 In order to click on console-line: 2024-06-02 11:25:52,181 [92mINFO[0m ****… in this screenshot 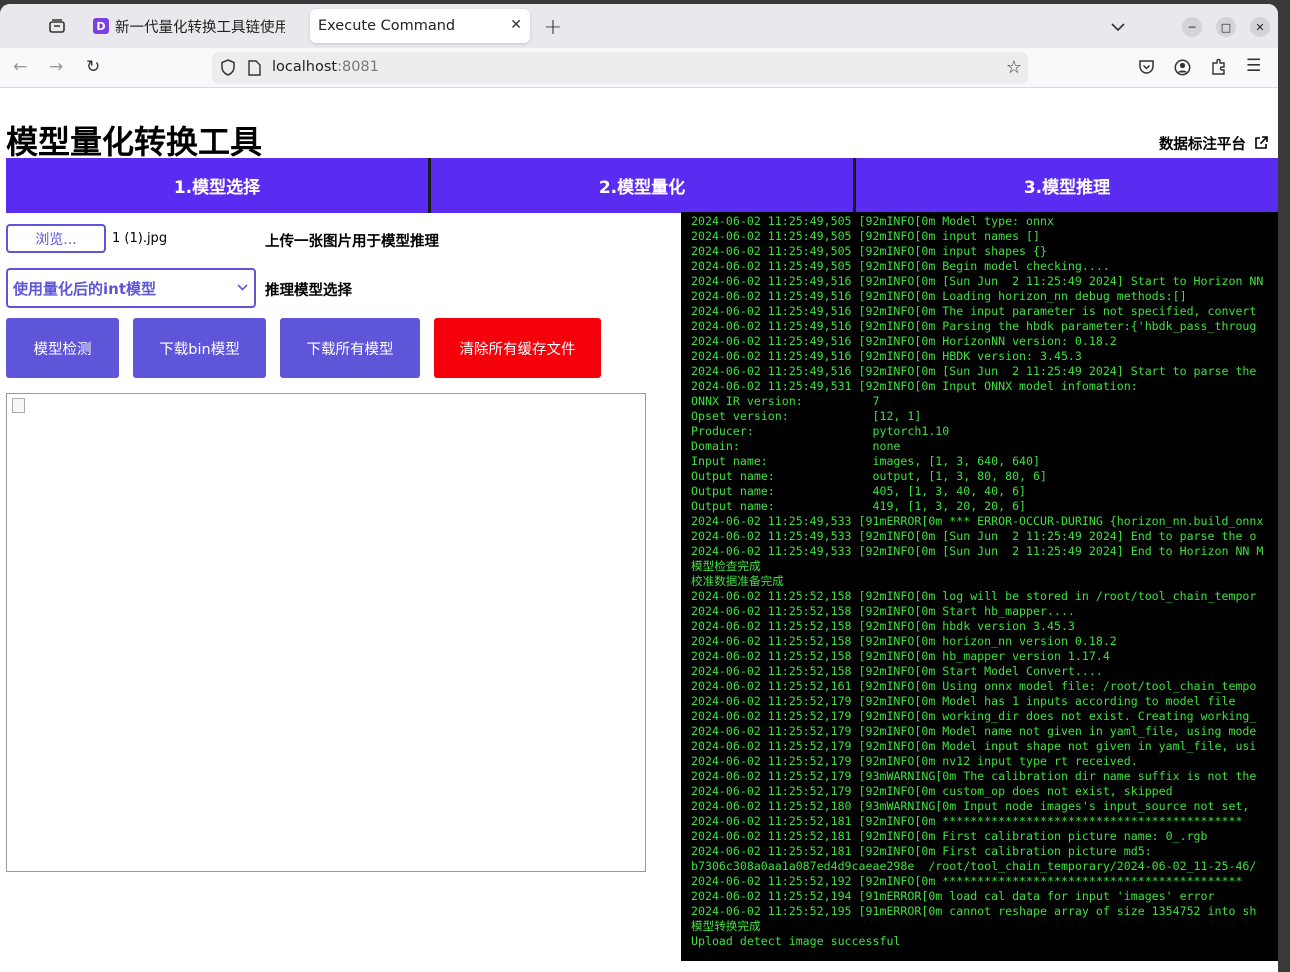, I will do `click(967, 821)`.